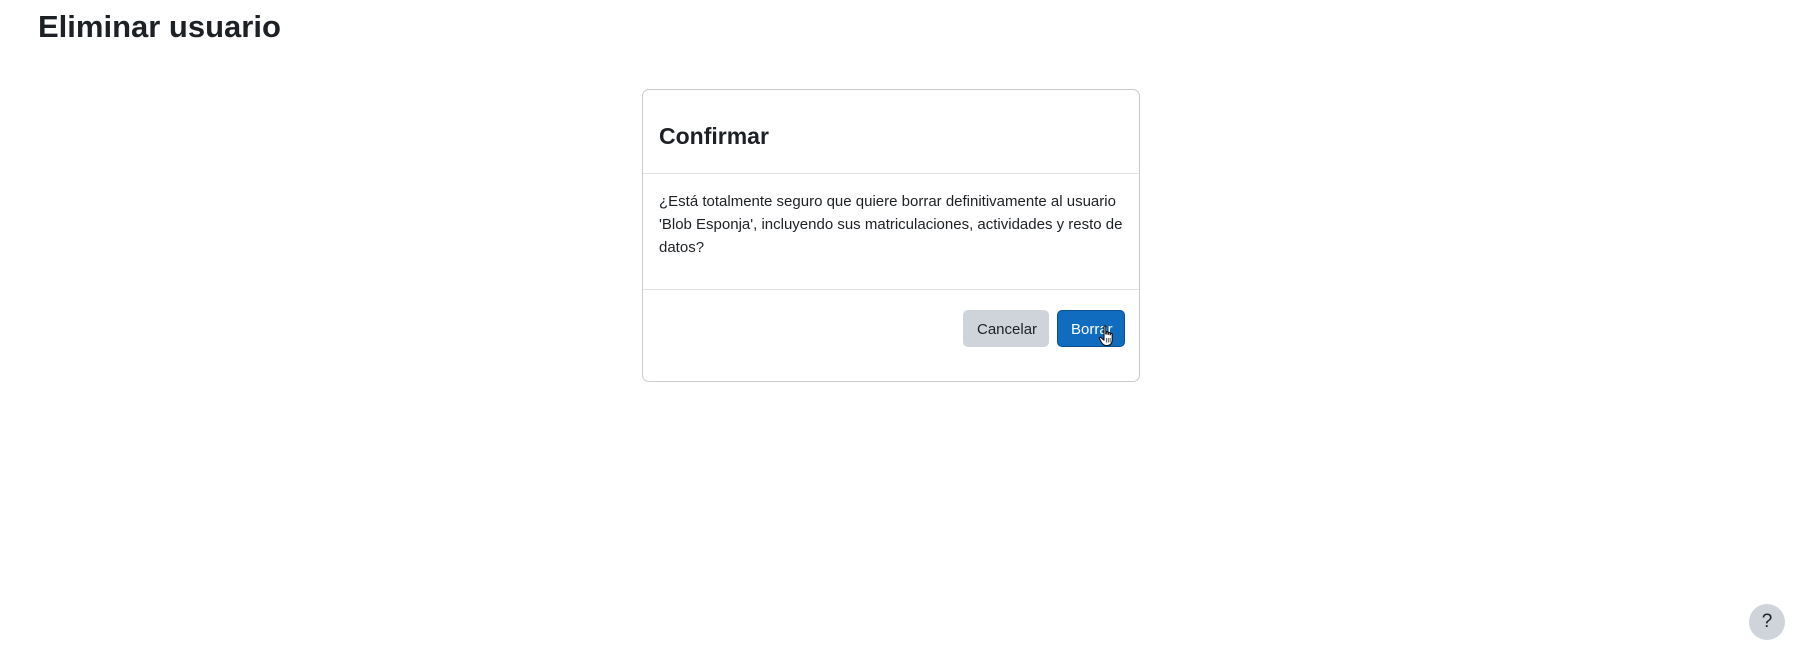  Describe the element at coordinates (1006, 328) in the screenshot. I see `cancel-button: Cancelar` at that location.